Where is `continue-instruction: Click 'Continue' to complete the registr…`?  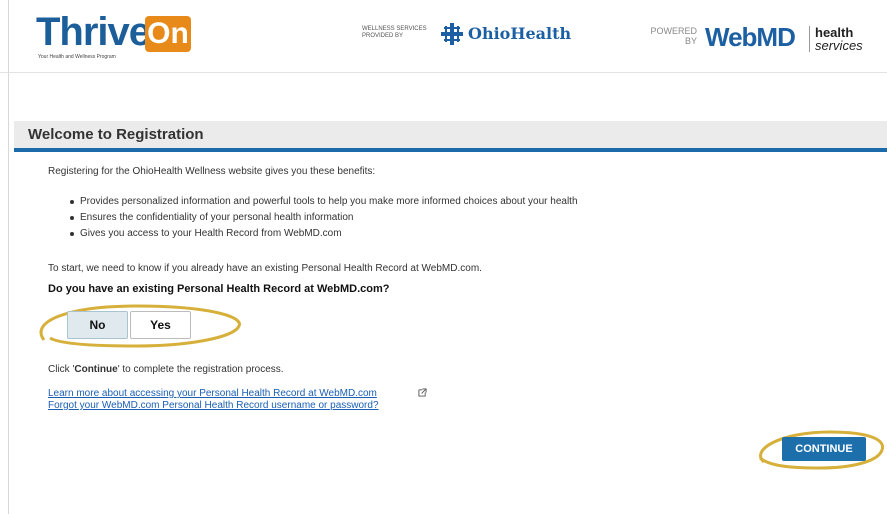 continue-instruction: Click 'Continue' to complete the registr… is located at coordinates (166, 369).